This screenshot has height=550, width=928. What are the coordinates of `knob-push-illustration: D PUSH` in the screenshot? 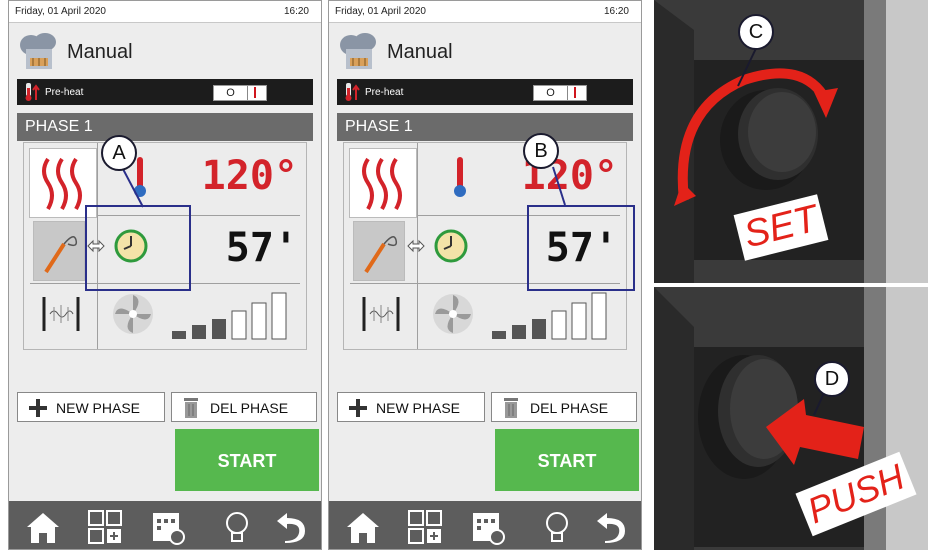 It's located at (791, 418).